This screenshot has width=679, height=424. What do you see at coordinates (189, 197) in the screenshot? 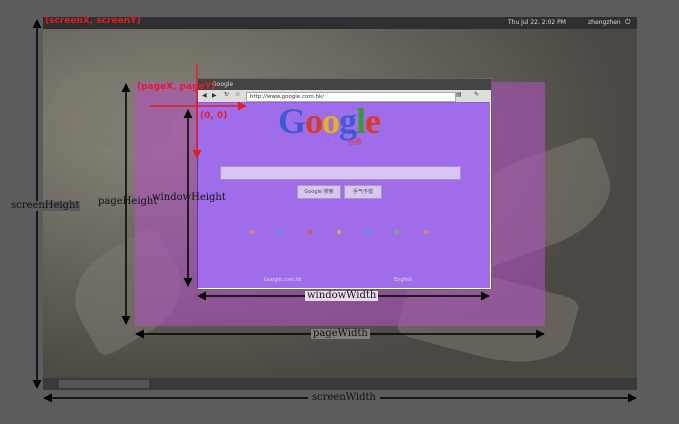
I see `window-height-label: windowHeight` at bounding box center [189, 197].